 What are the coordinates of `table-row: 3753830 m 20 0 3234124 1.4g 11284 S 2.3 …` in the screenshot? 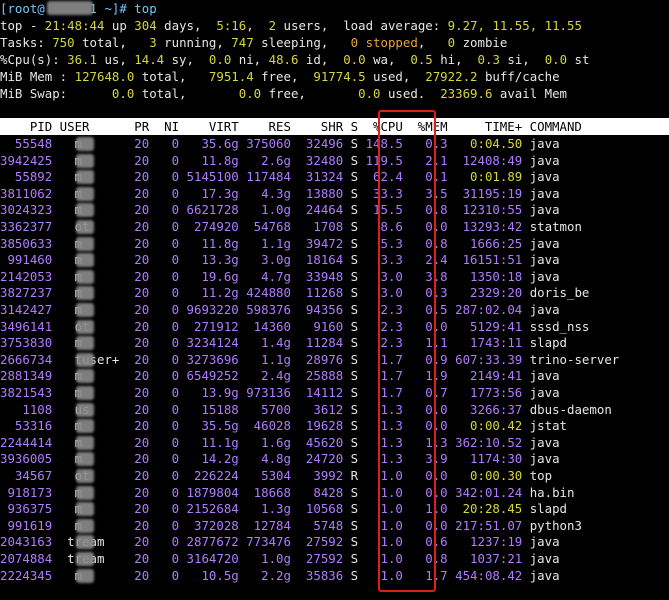 It's located at (334, 342).